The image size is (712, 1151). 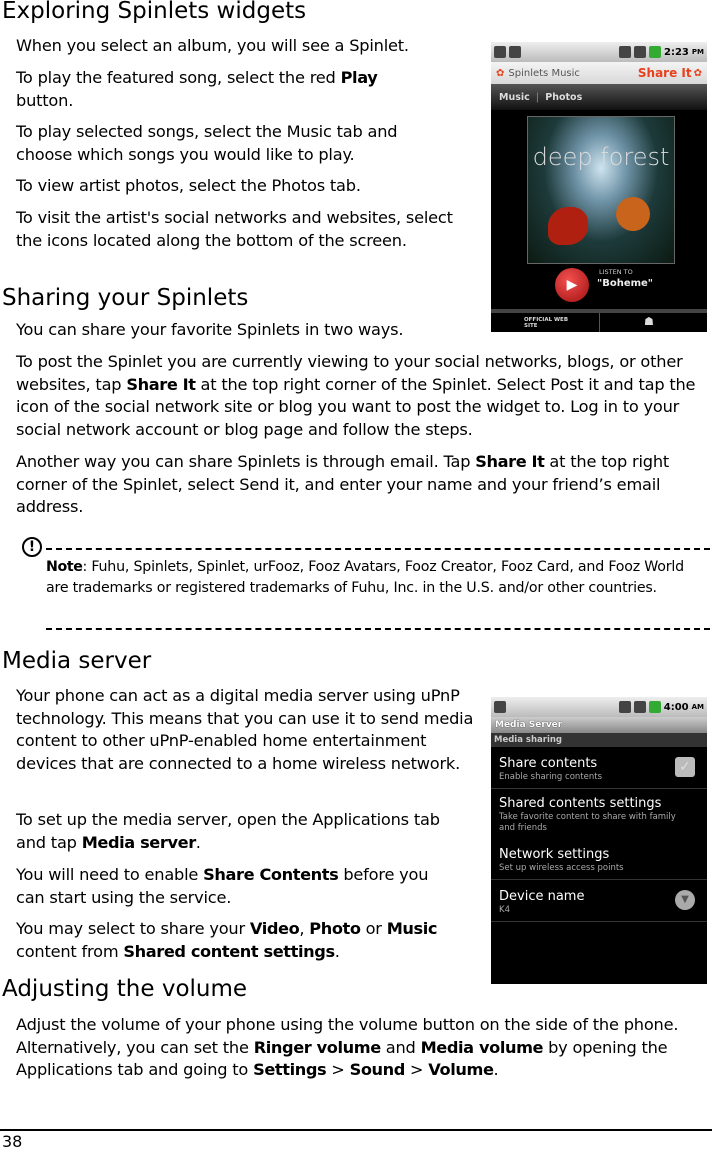 What do you see at coordinates (110, 874) in the screenshot?
I see `text-run: You will need to enable` at bounding box center [110, 874].